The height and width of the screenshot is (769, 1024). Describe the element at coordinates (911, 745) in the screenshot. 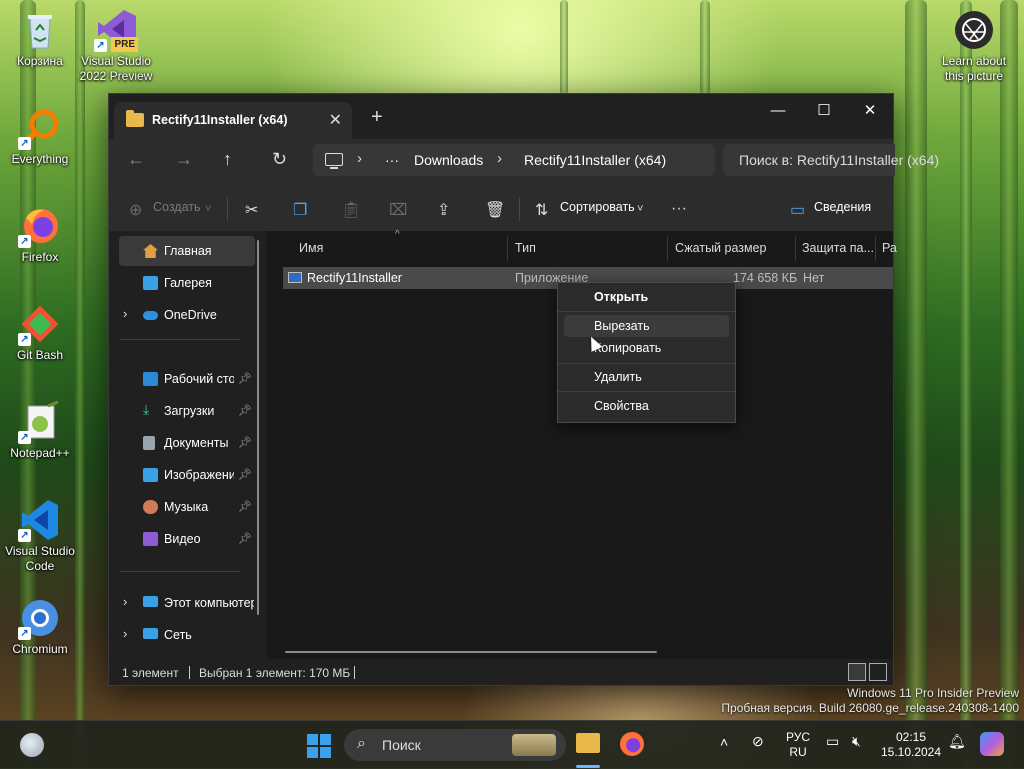

I see `clock: 02:15 15.10.2024` at that location.